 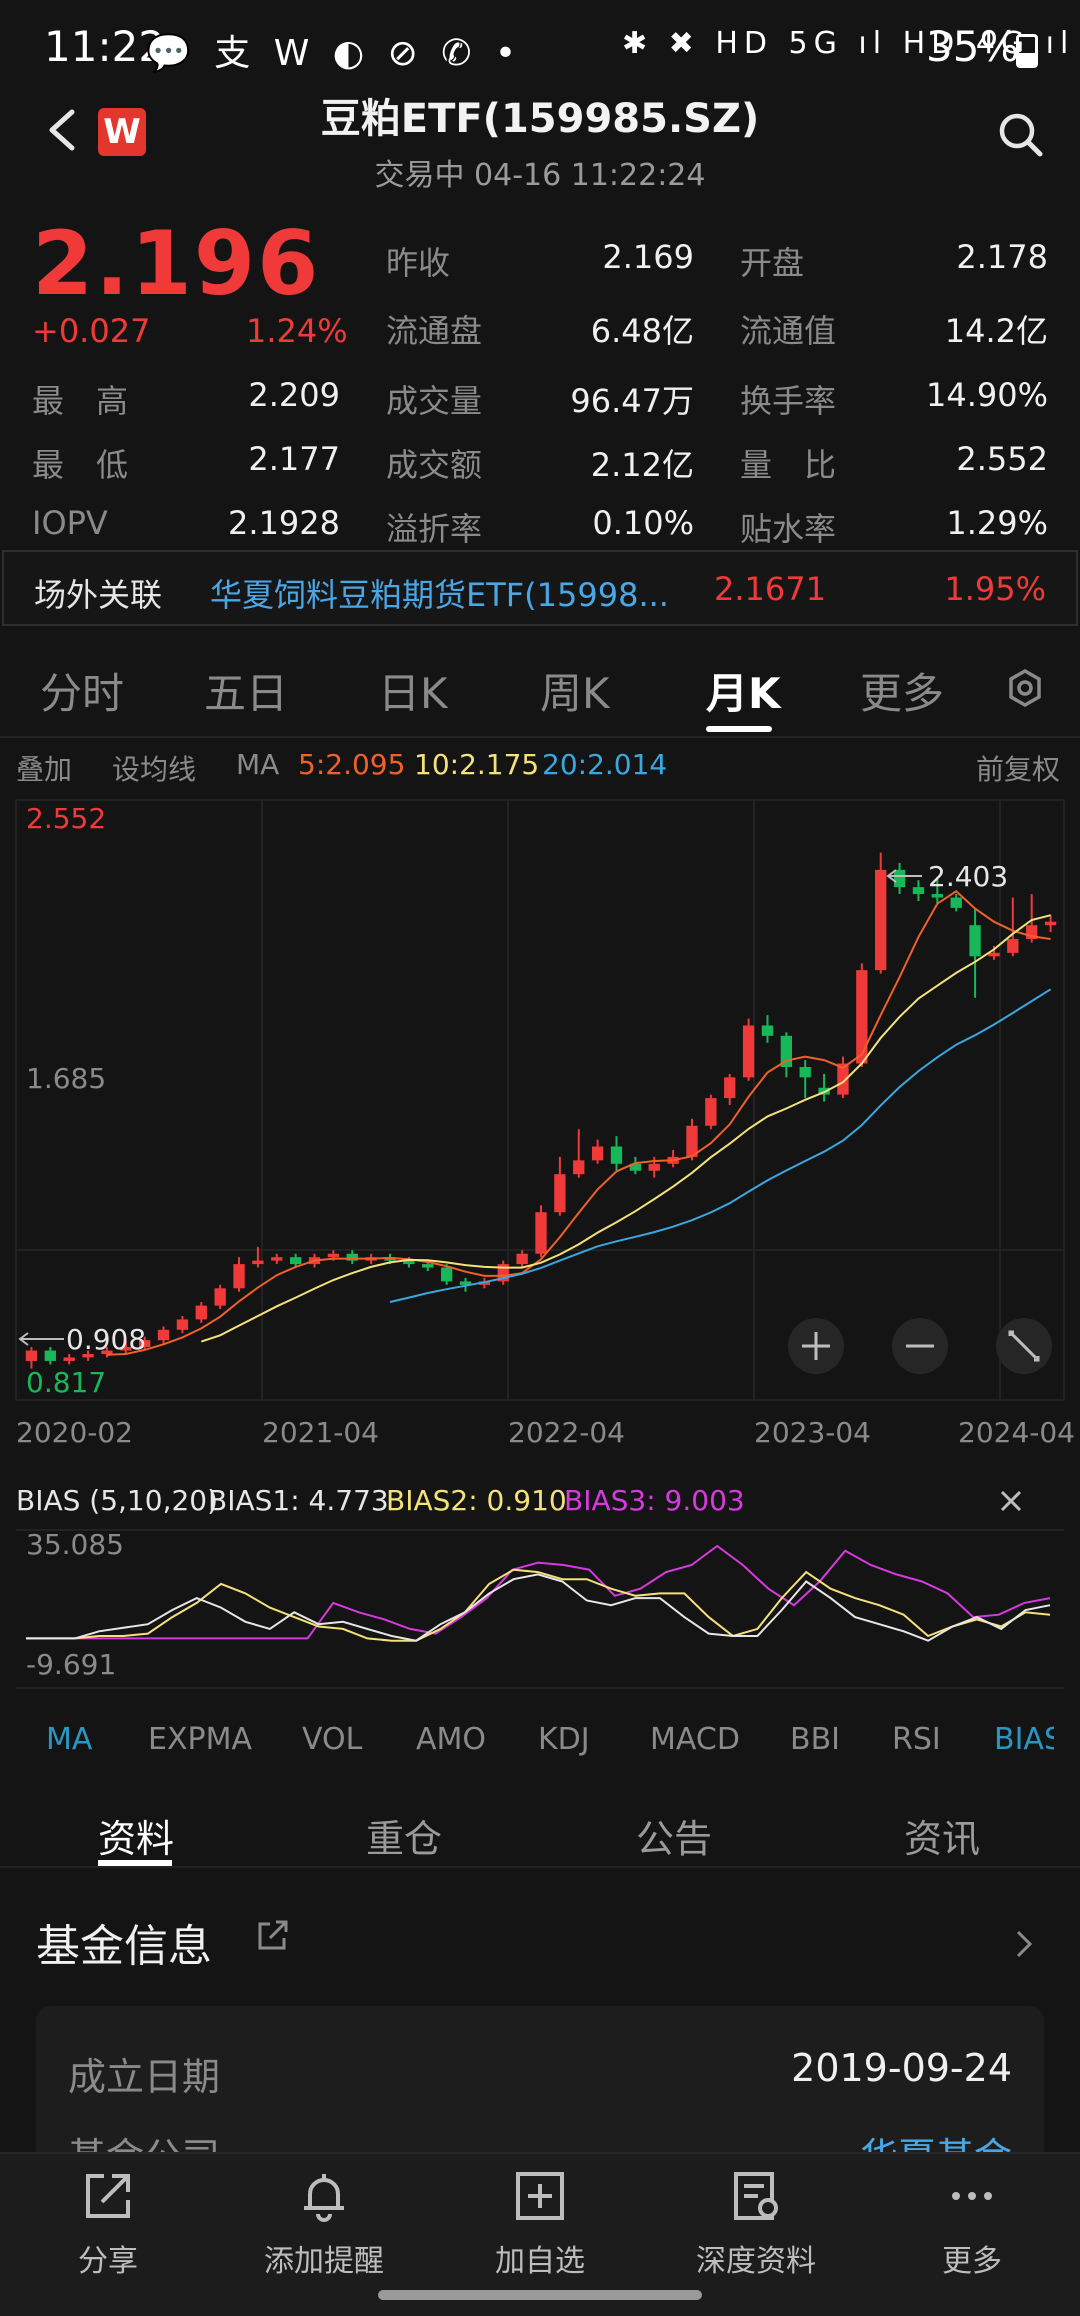 What do you see at coordinates (324, 2196) in the screenshot?
I see `bell-icon` at bounding box center [324, 2196].